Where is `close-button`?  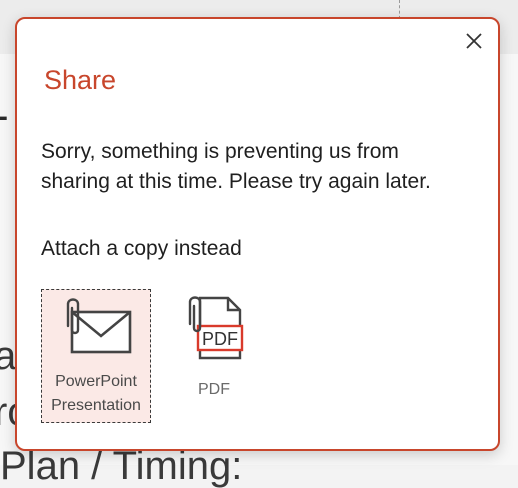
close-button is located at coordinates (474, 41).